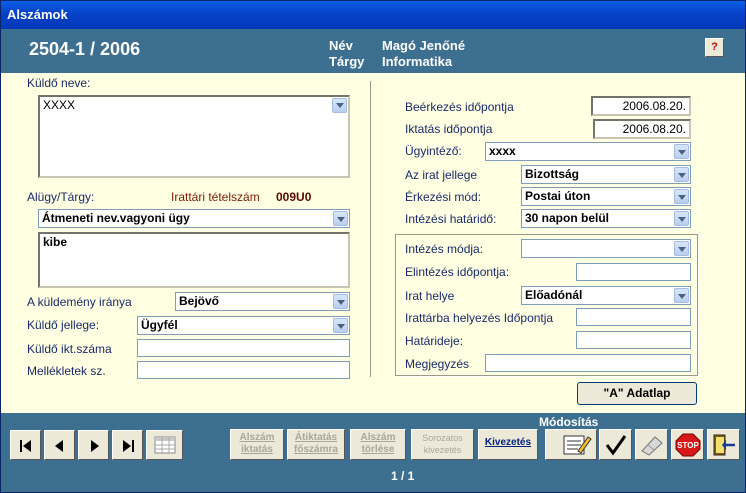  Describe the element at coordinates (59, 445) in the screenshot. I see `prev-record-button` at that location.